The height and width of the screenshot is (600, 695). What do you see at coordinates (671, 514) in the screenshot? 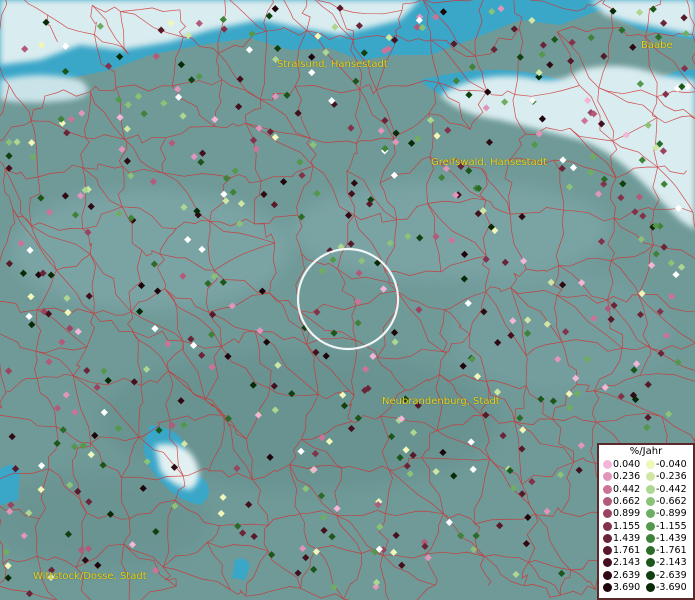
I see `legend-label-negative: -0.899` at bounding box center [671, 514].